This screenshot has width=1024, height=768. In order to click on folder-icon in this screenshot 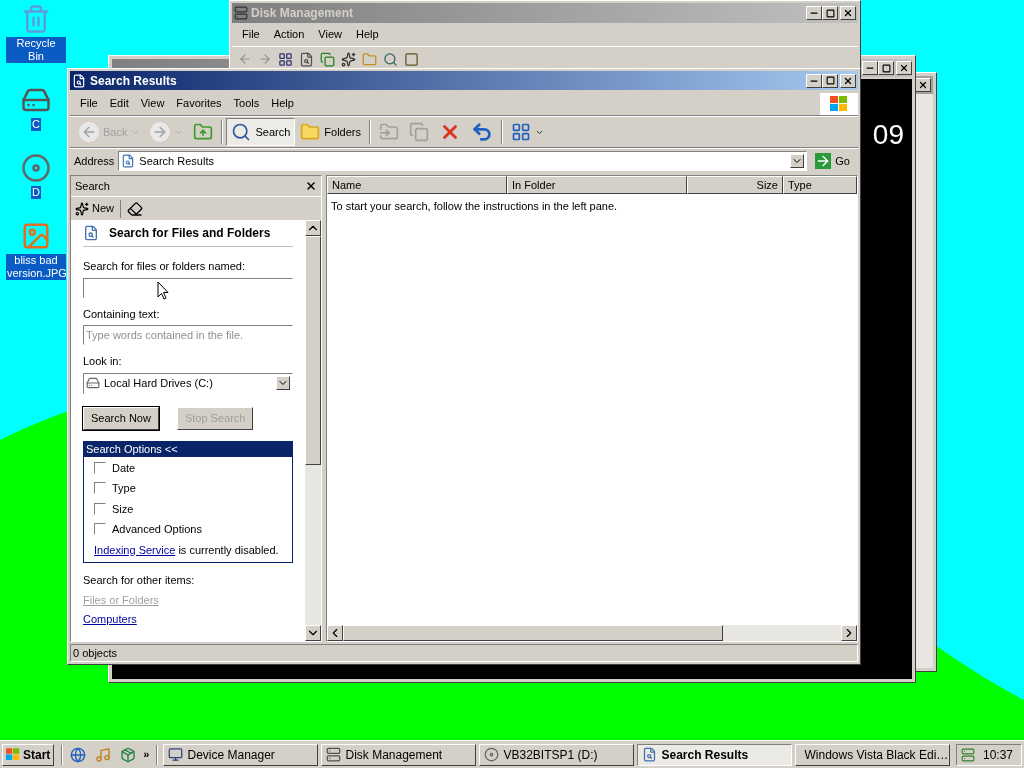, I will do `click(369, 59)`.